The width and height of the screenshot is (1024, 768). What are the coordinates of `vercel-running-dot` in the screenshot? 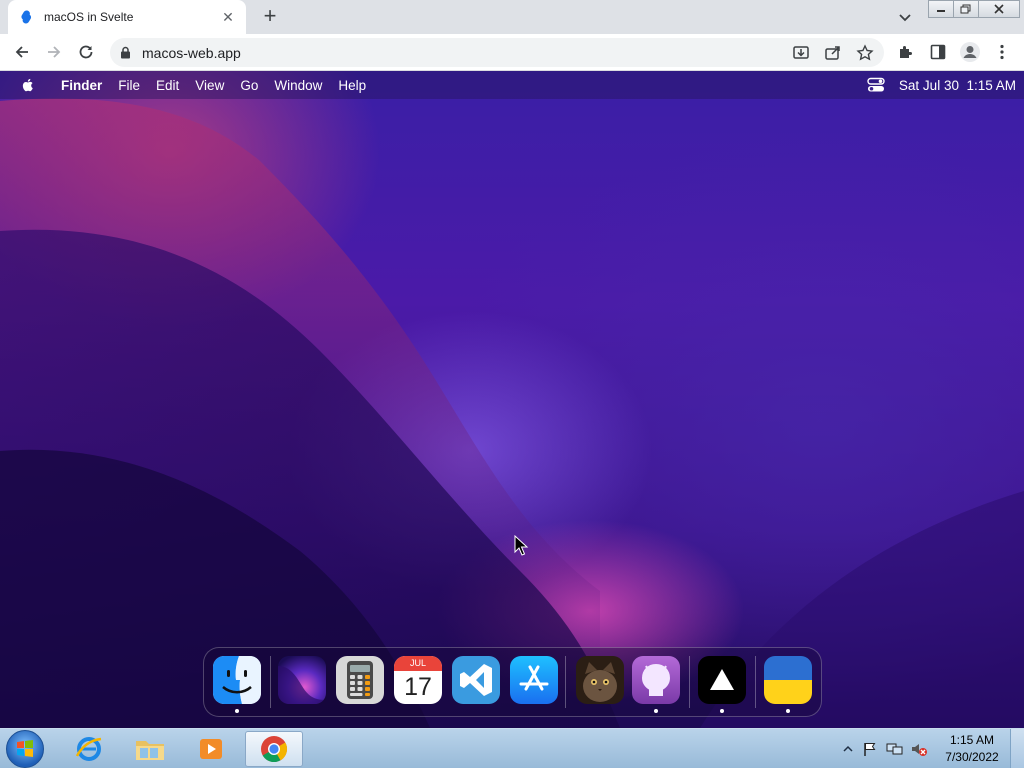 It's located at (722, 711).